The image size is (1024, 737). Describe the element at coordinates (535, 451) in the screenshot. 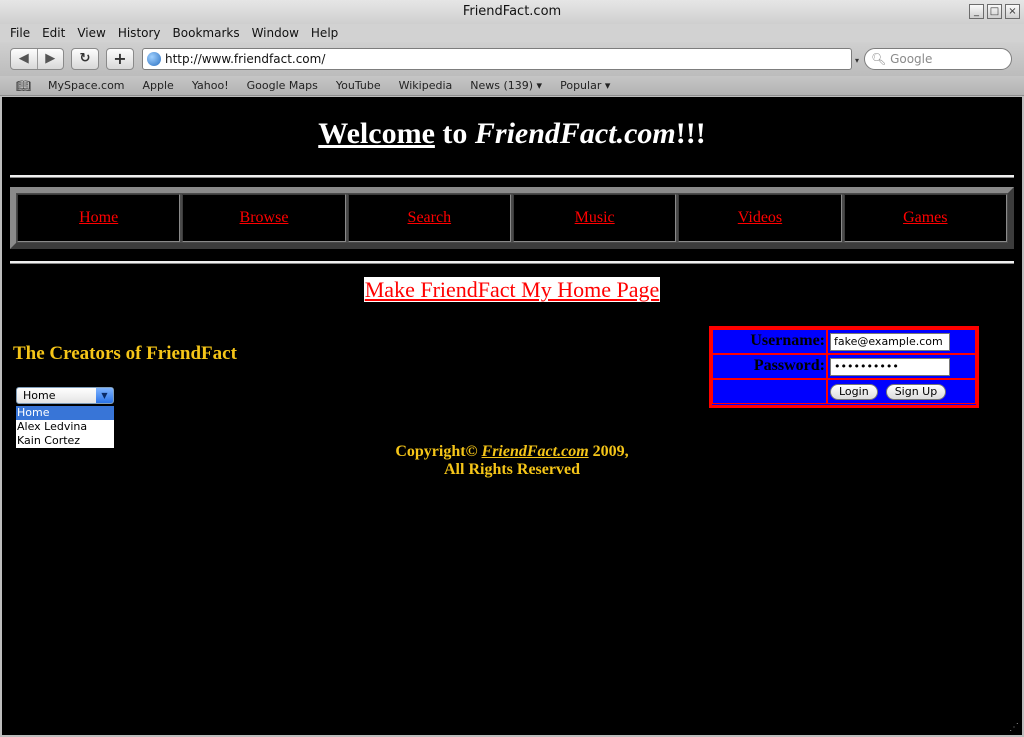

I see `copyright-link: FriendFact.com` at that location.